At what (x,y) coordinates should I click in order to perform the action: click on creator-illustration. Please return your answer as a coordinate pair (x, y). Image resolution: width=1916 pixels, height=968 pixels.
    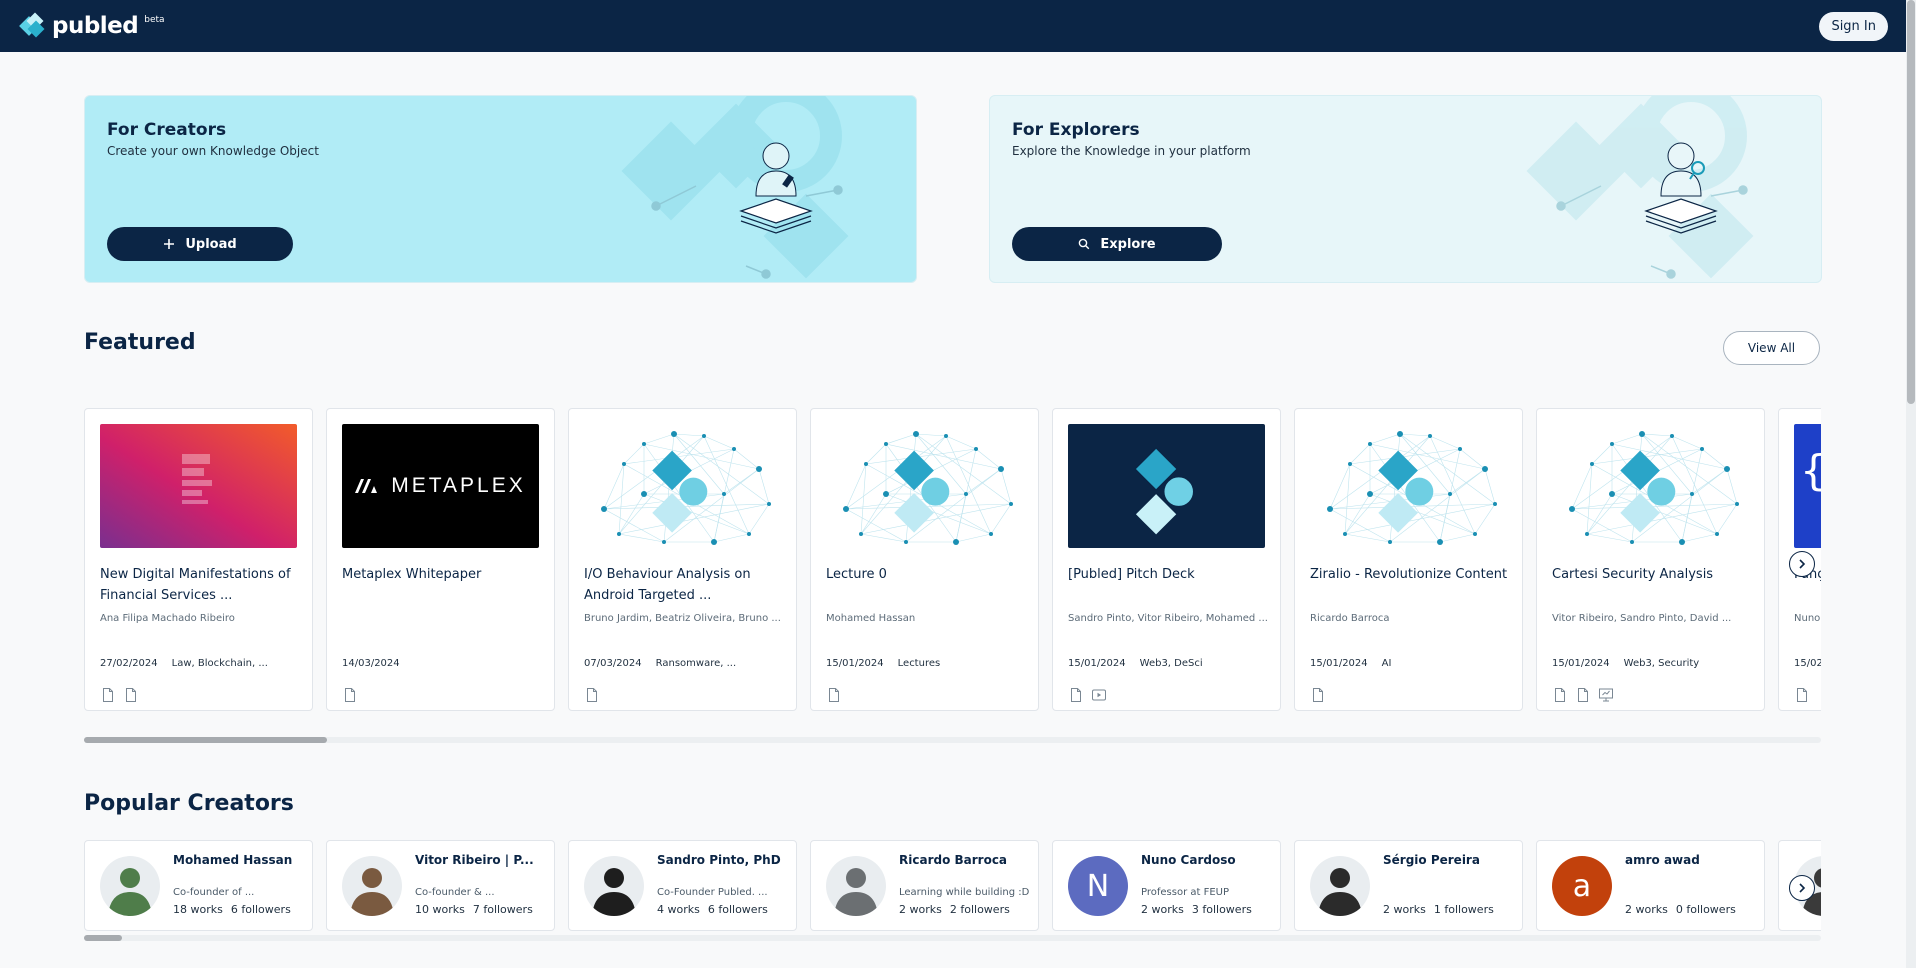
    Looking at the image, I should click on (735, 187).